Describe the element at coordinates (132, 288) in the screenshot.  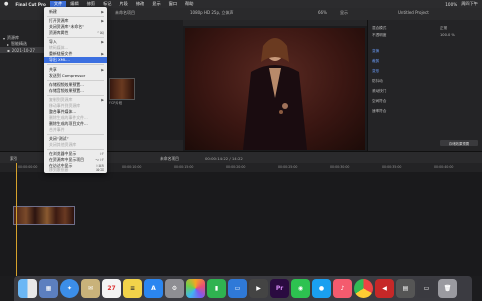
I see `notes-icon: ≡` at that location.